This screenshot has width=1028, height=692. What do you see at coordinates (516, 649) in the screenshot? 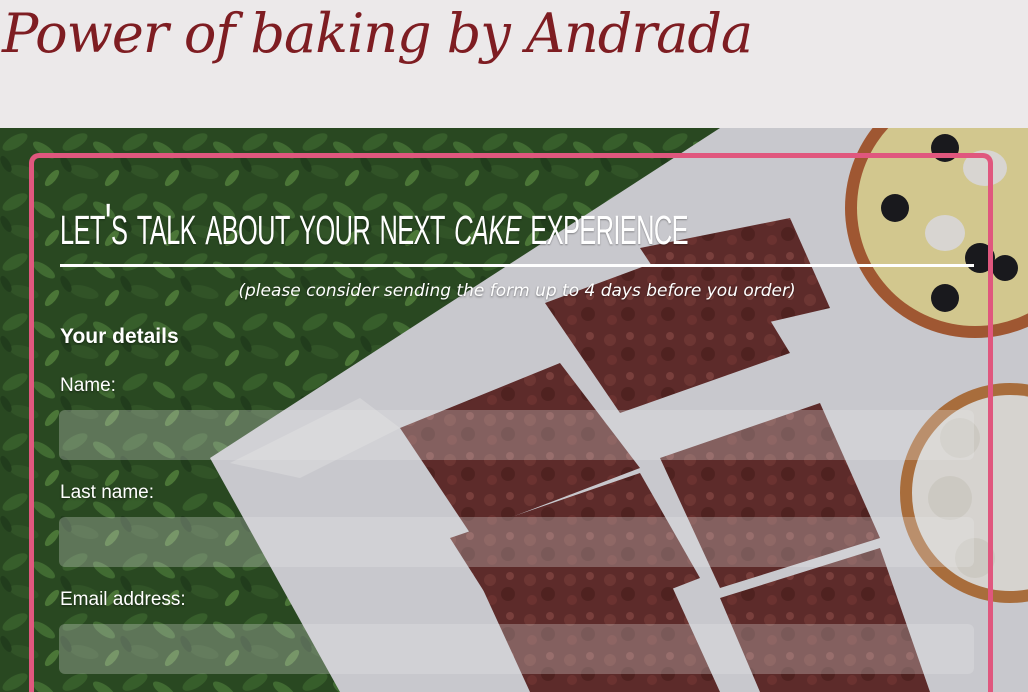
I see `email-input` at bounding box center [516, 649].